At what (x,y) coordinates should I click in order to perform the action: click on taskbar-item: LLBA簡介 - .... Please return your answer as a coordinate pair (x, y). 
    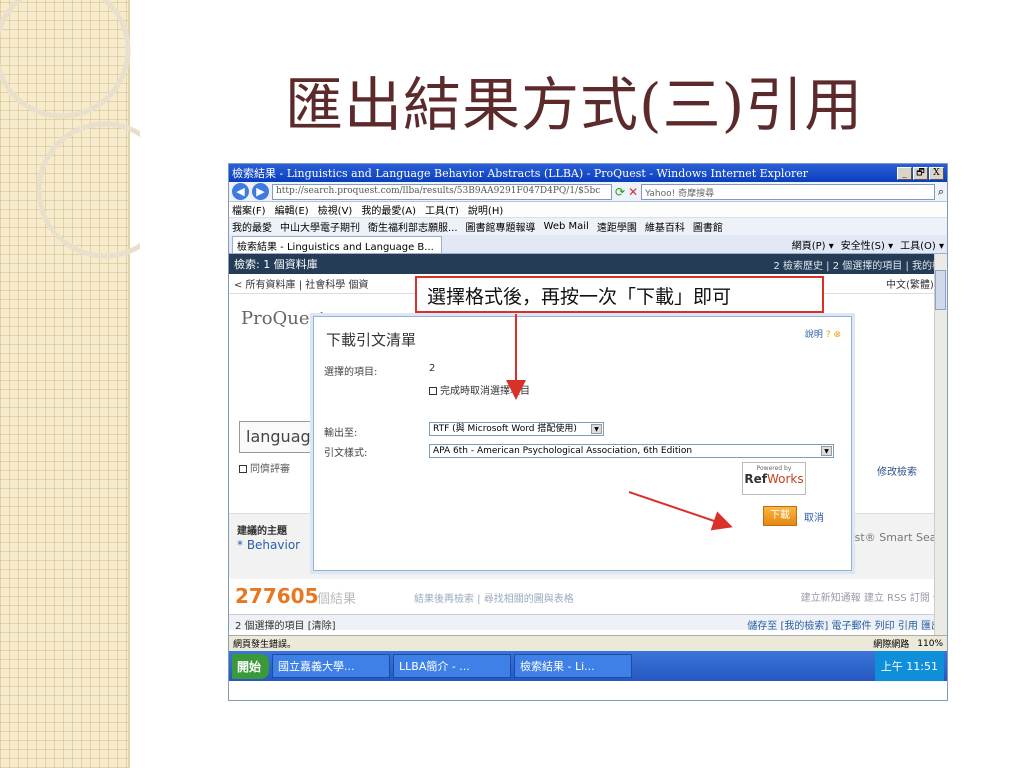
    Looking at the image, I should click on (452, 666).